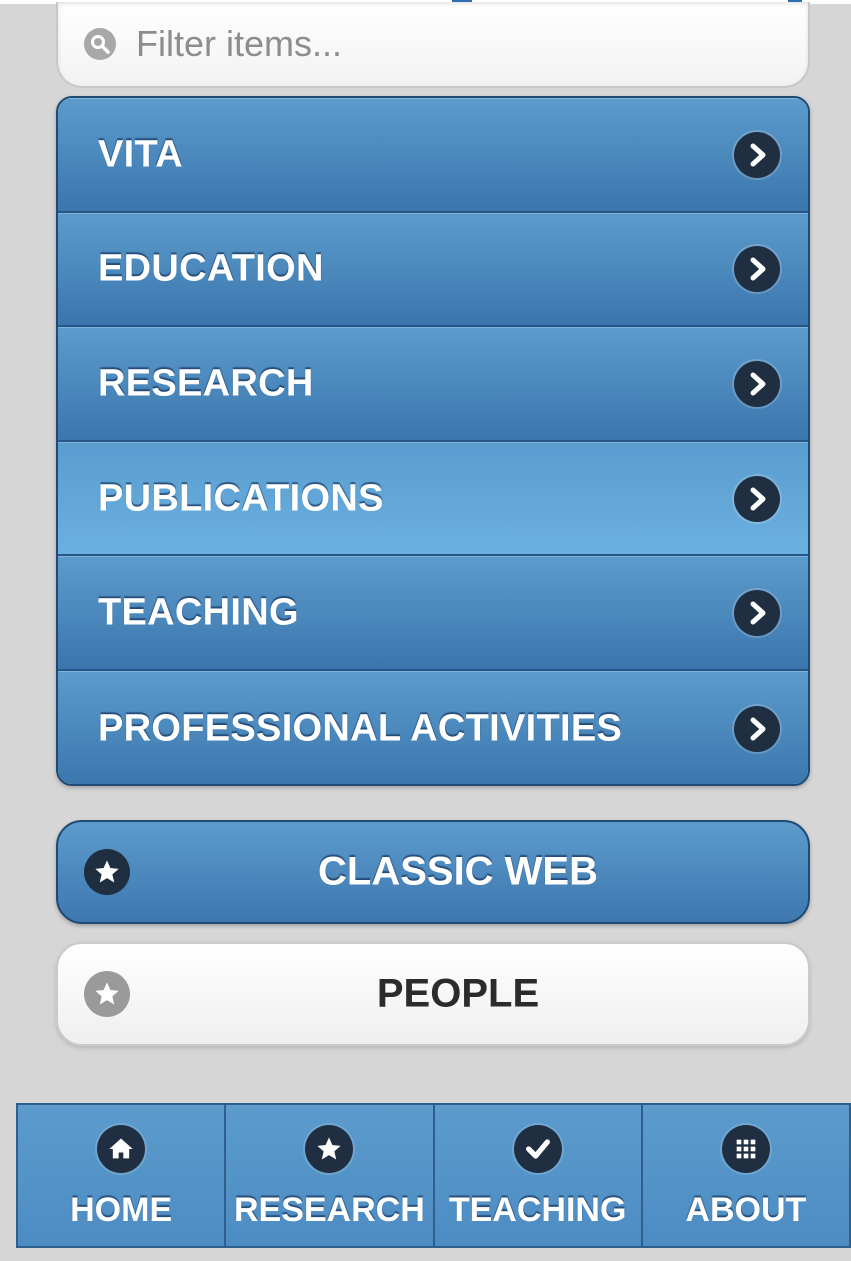  I want to click on nav-label: RESEARCH, so click(329, 1210).